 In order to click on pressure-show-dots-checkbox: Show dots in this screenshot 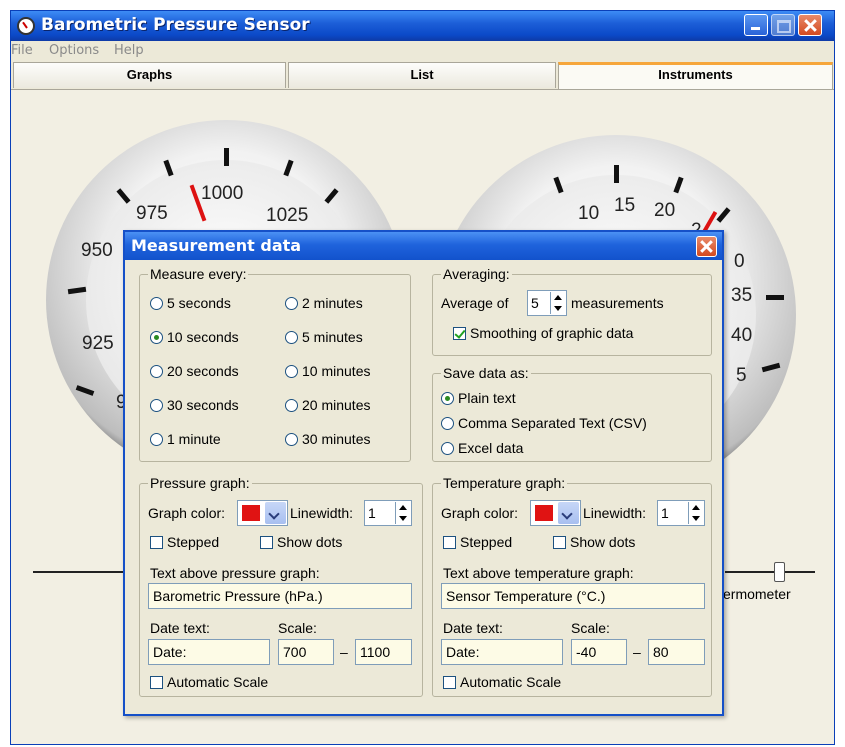, I will do `click(301, 542)`.